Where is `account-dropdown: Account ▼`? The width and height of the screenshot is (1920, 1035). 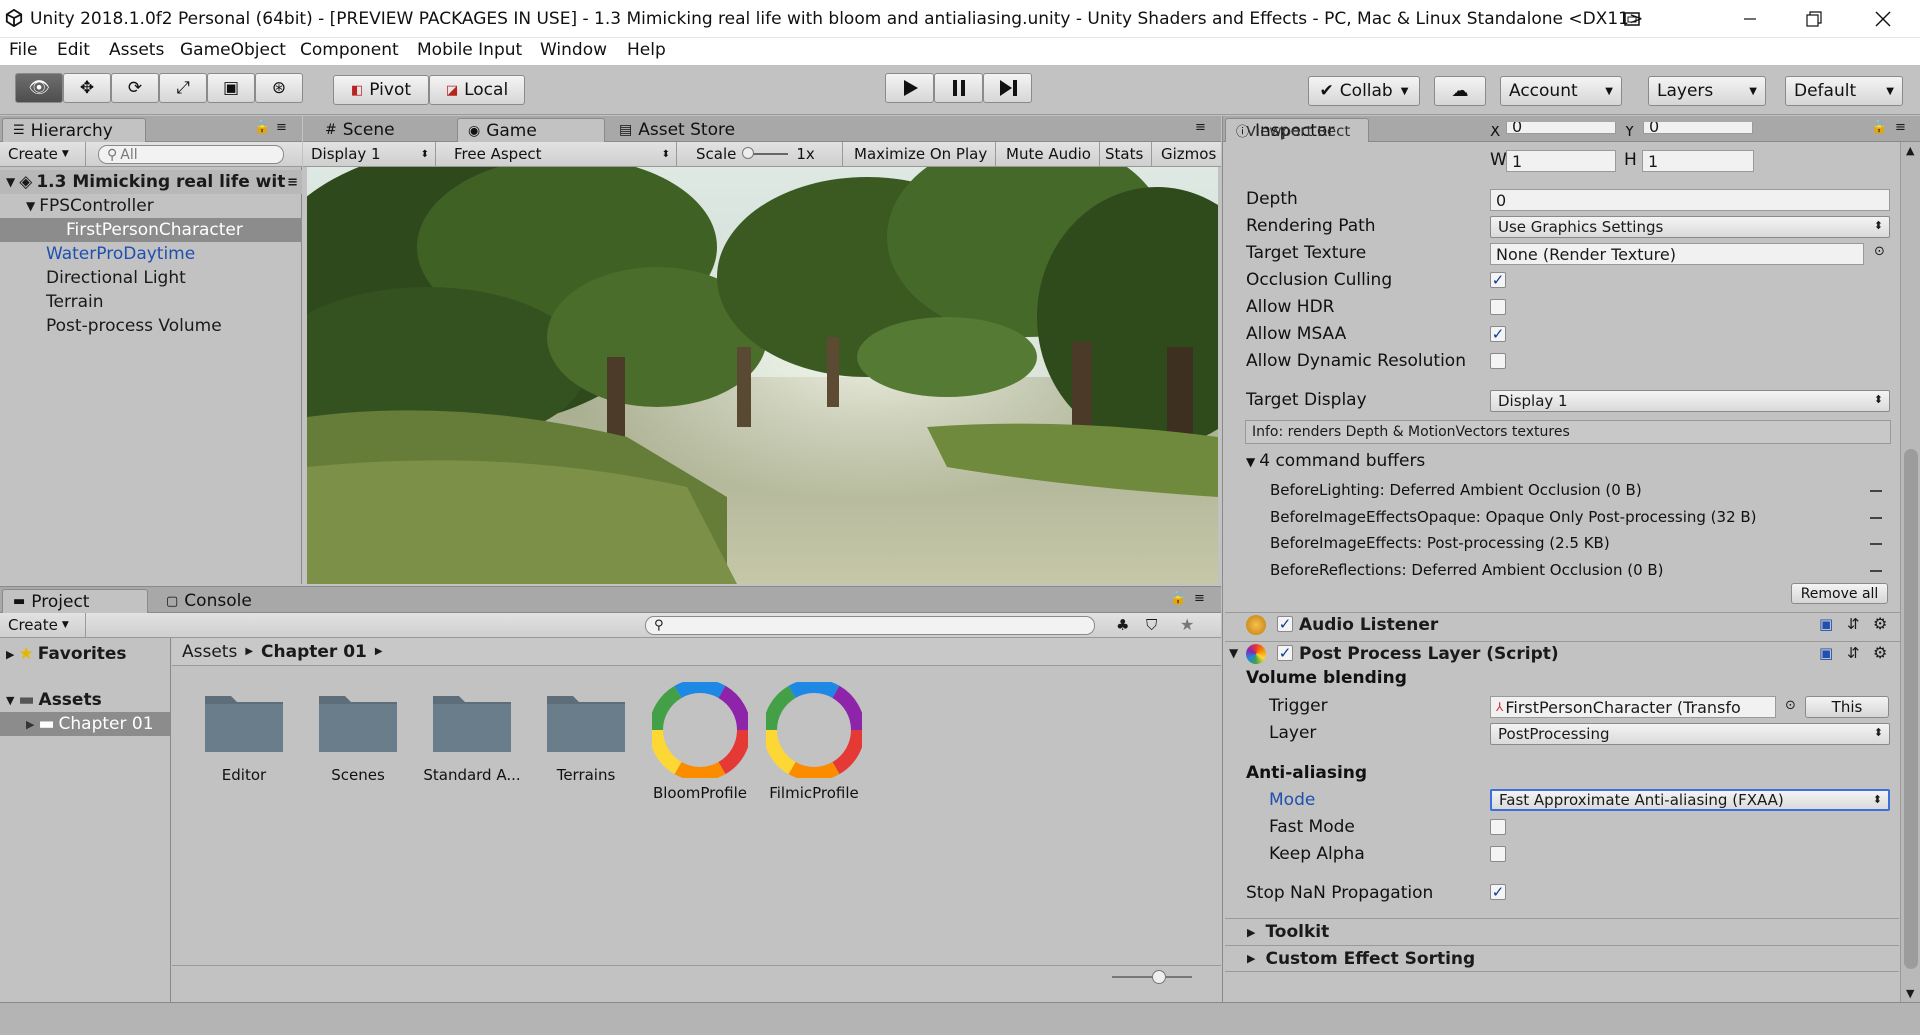
account-dropdown: Account ▼ is located at coordinates (1561, 91).